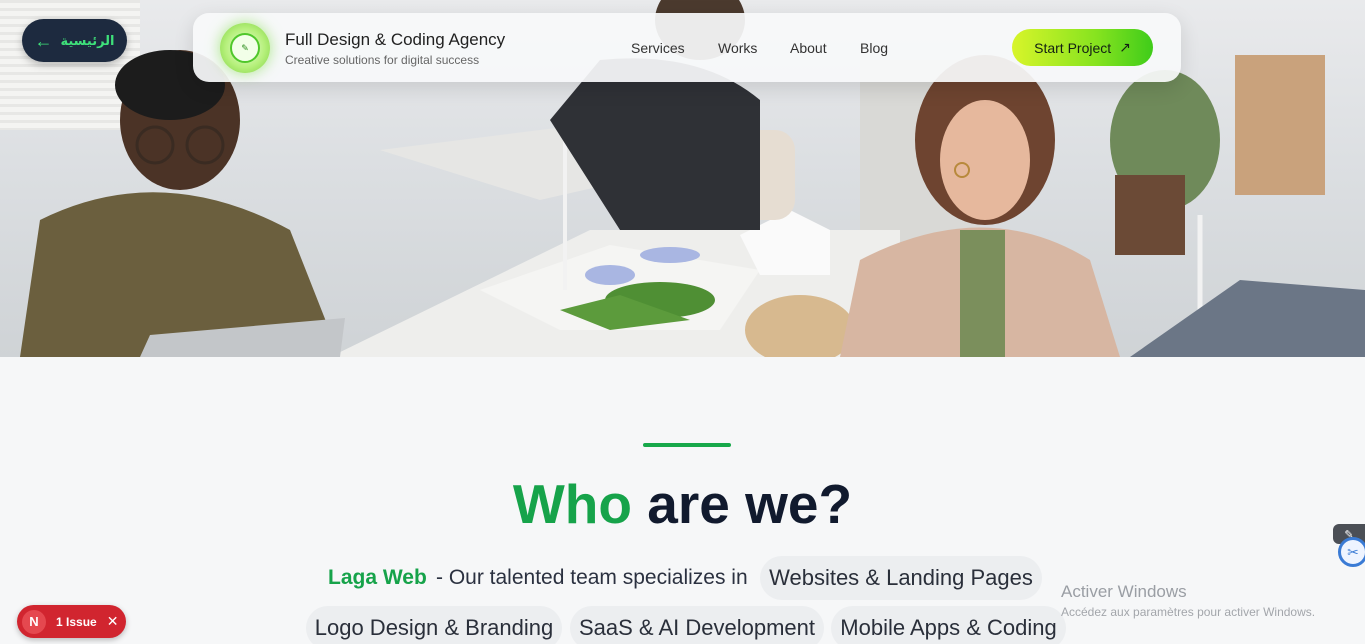 The image size is (1365, 644). What do you see at coordinates (113, 621) in the screenshot?
I see `close-icon: ✕` at bounding box center [113, 621].